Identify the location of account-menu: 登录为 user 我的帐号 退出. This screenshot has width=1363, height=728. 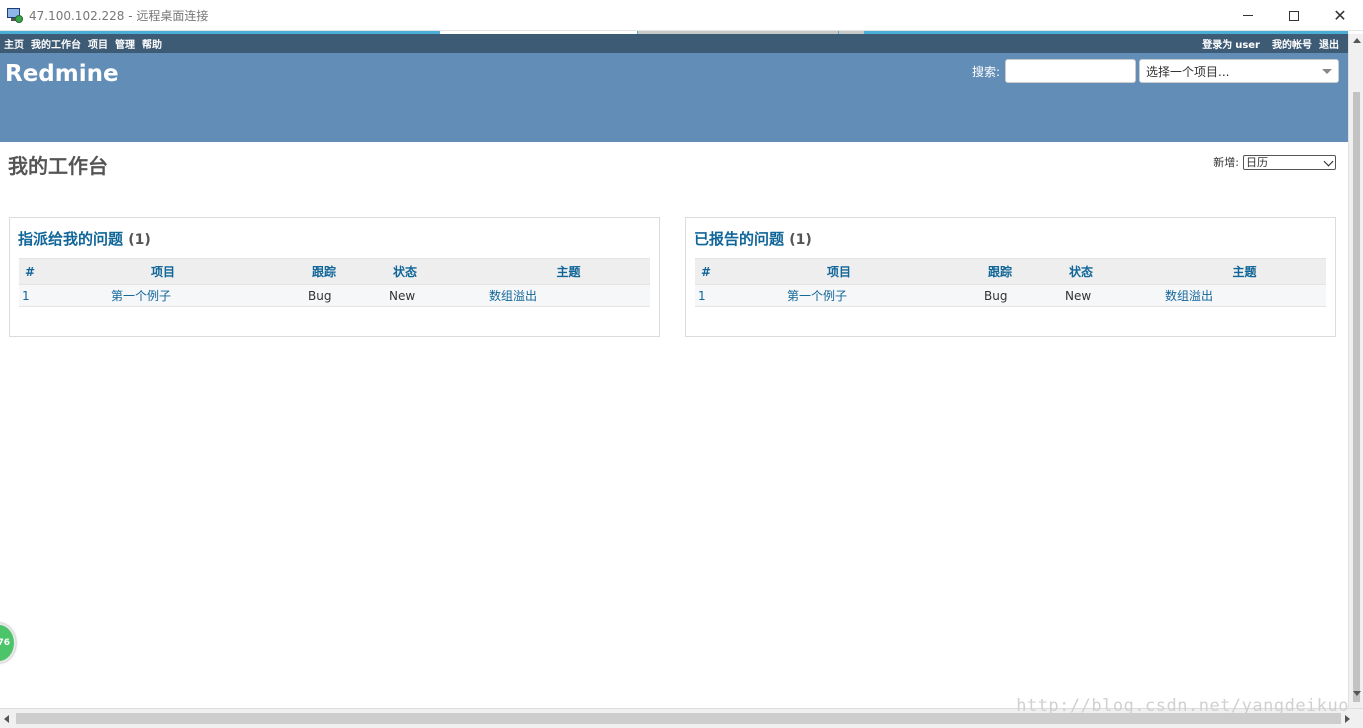
(1275, 43).